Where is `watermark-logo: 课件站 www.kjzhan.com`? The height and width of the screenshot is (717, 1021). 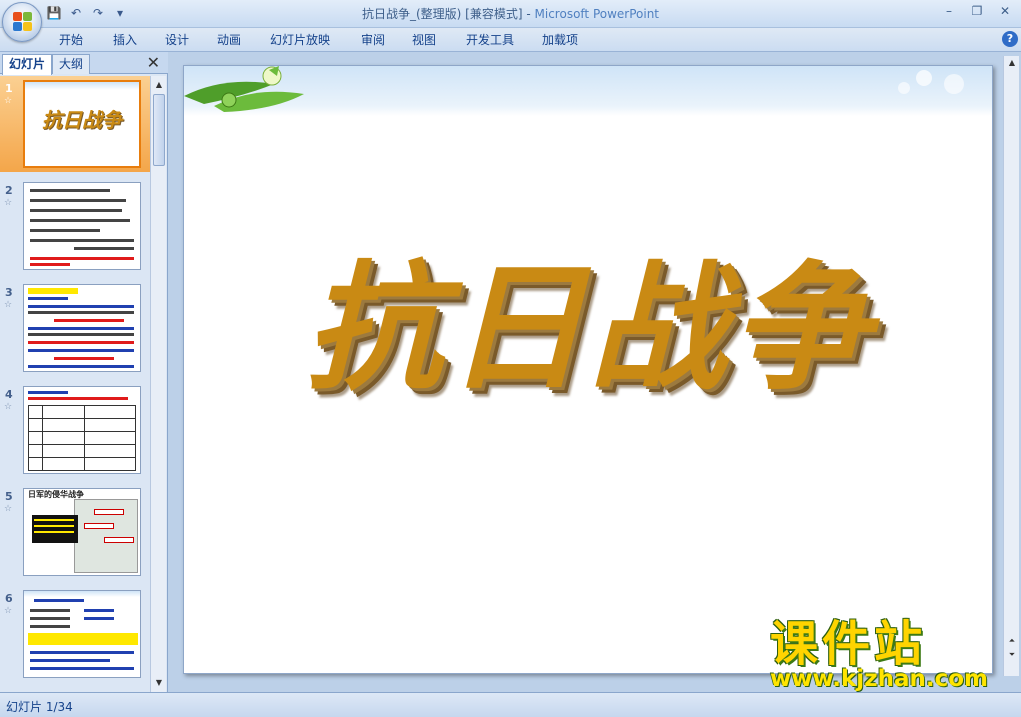
watermark-logo: 课件站 www.kjzhan.com is located at coordinates (886, 655).